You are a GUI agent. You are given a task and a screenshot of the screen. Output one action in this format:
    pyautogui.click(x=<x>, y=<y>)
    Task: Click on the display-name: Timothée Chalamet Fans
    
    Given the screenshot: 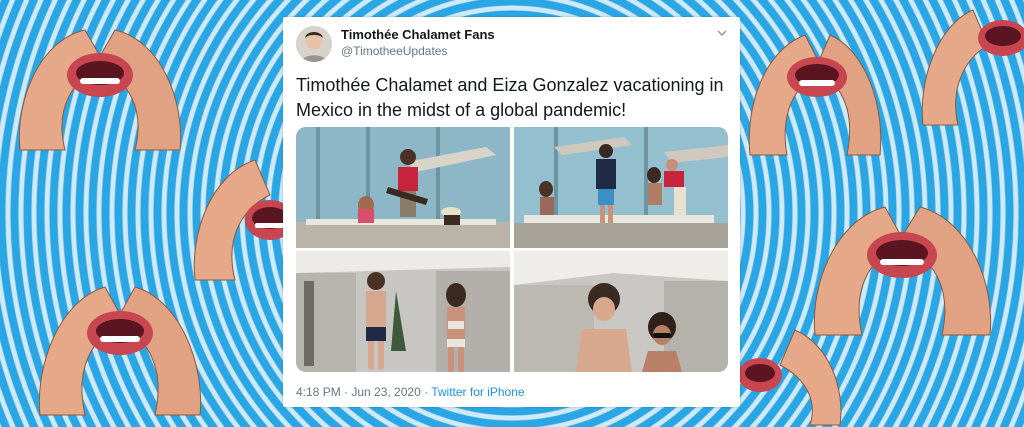 What is the action you would take?
    pyautogui.click(x=418, y=34)
    